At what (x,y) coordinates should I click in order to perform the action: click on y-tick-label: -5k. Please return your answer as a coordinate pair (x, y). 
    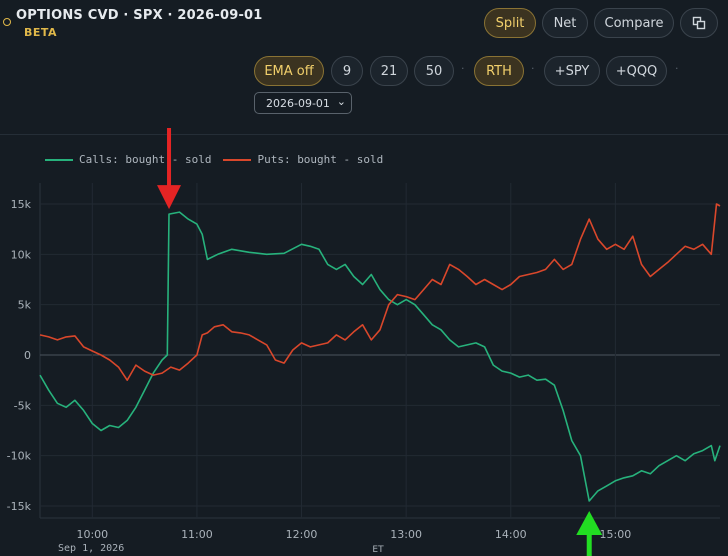
    Looking at the image, I should click on (23, 405).